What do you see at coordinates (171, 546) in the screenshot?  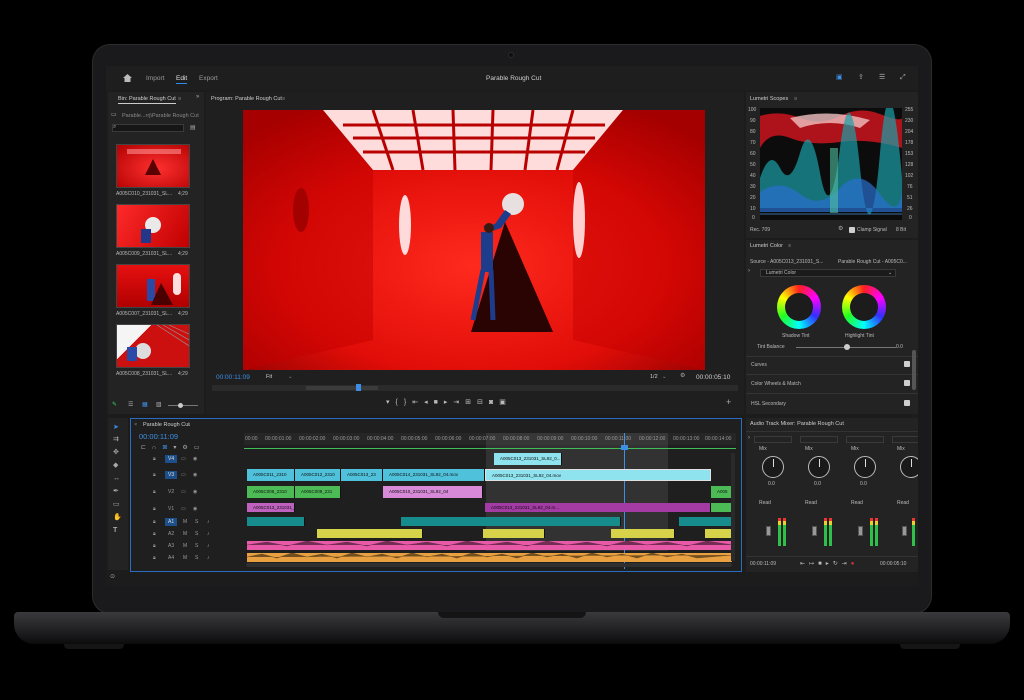 I see `track-label-a3: A3` at bounding box center [171, 546].